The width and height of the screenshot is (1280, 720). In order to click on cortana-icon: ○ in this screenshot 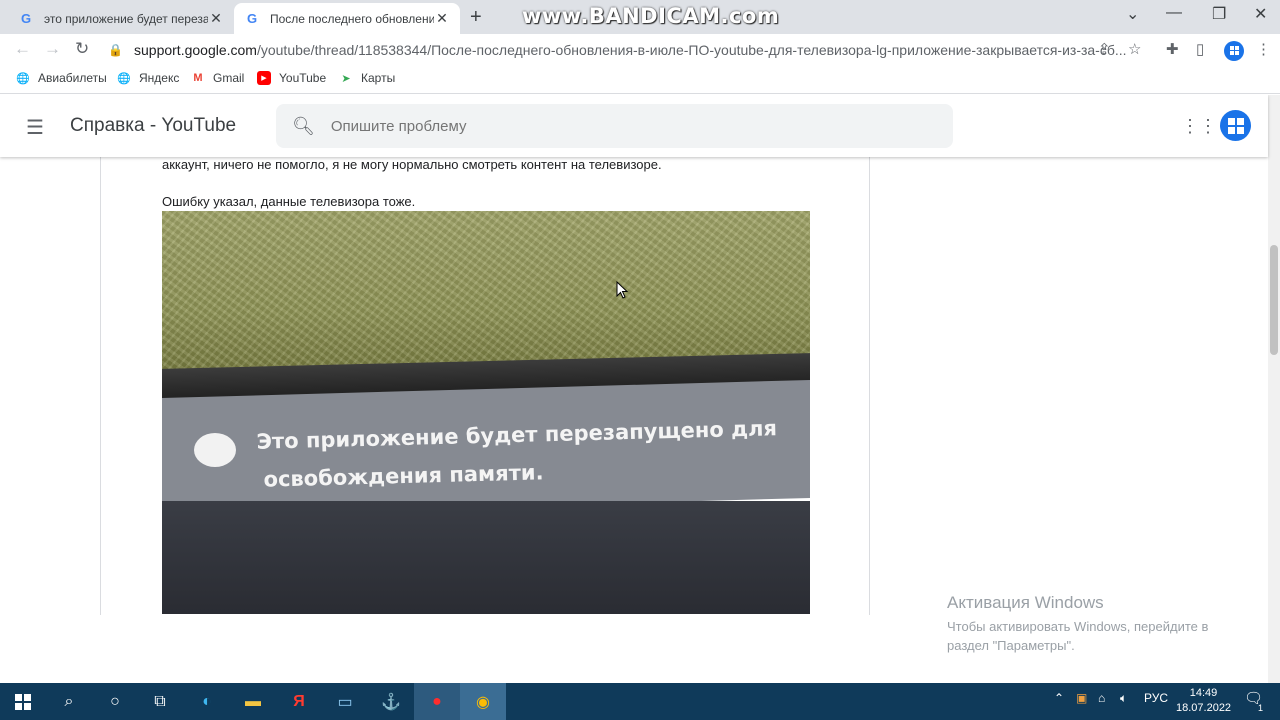, I will do `click(115, 701)`.